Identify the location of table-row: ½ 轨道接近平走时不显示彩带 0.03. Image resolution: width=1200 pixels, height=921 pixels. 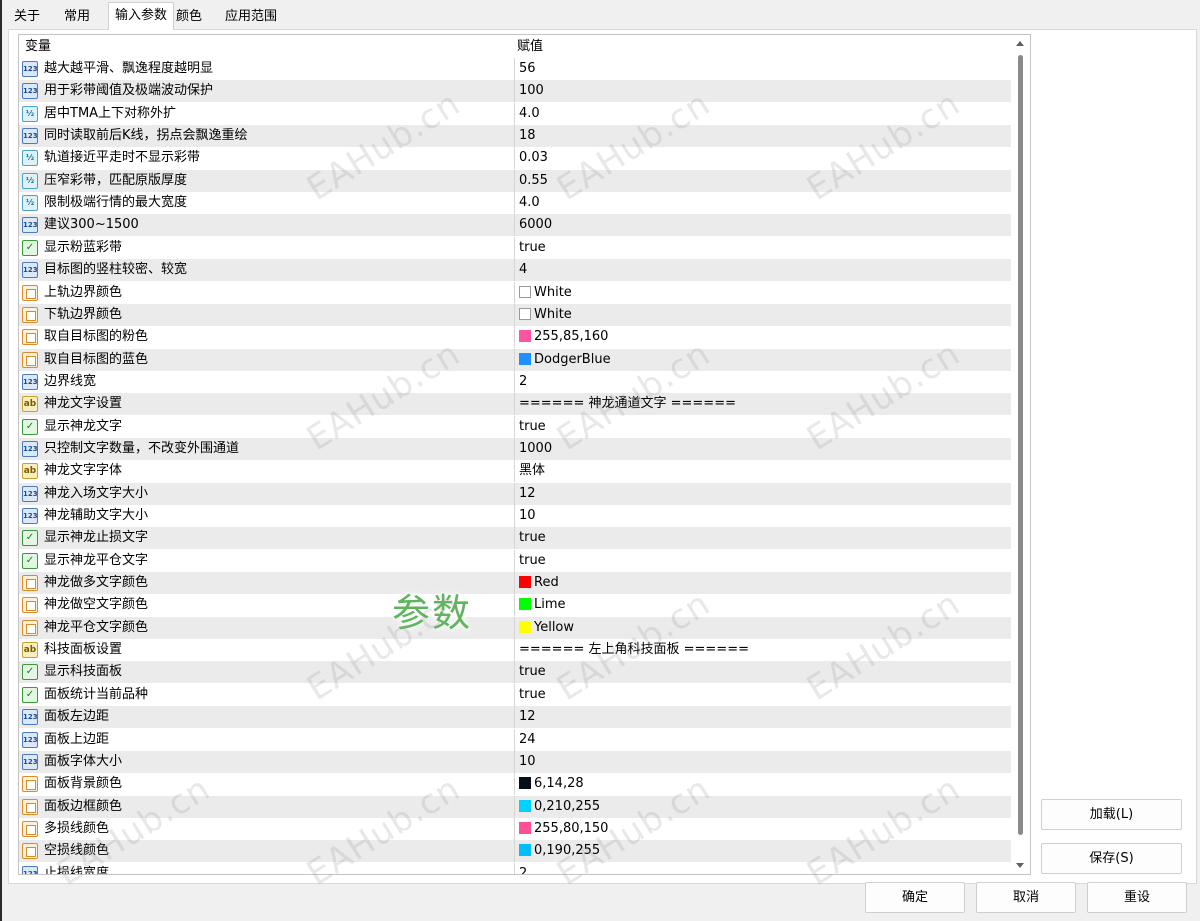
(515, 158).